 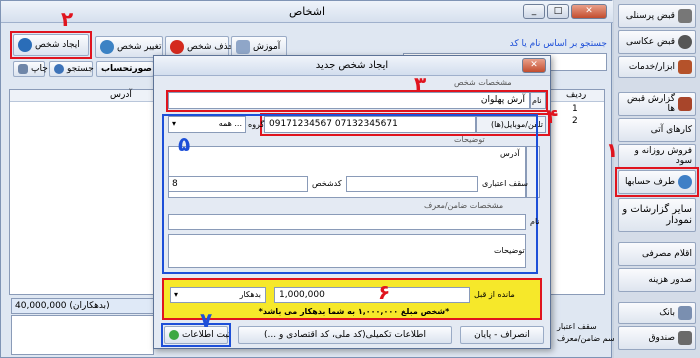 I want to click on cancel-button: انصراف - پایان, so click(x=502, y=335).